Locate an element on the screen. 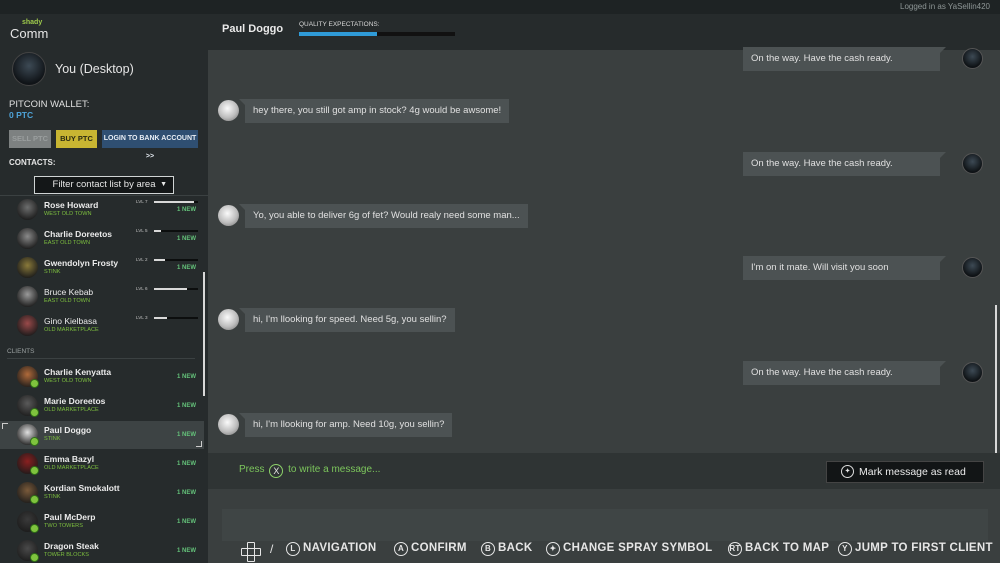 Image resolution: width=1000 pixels, height=563 pixels. controller-button-icon: B is located at coordinates (488, 549).